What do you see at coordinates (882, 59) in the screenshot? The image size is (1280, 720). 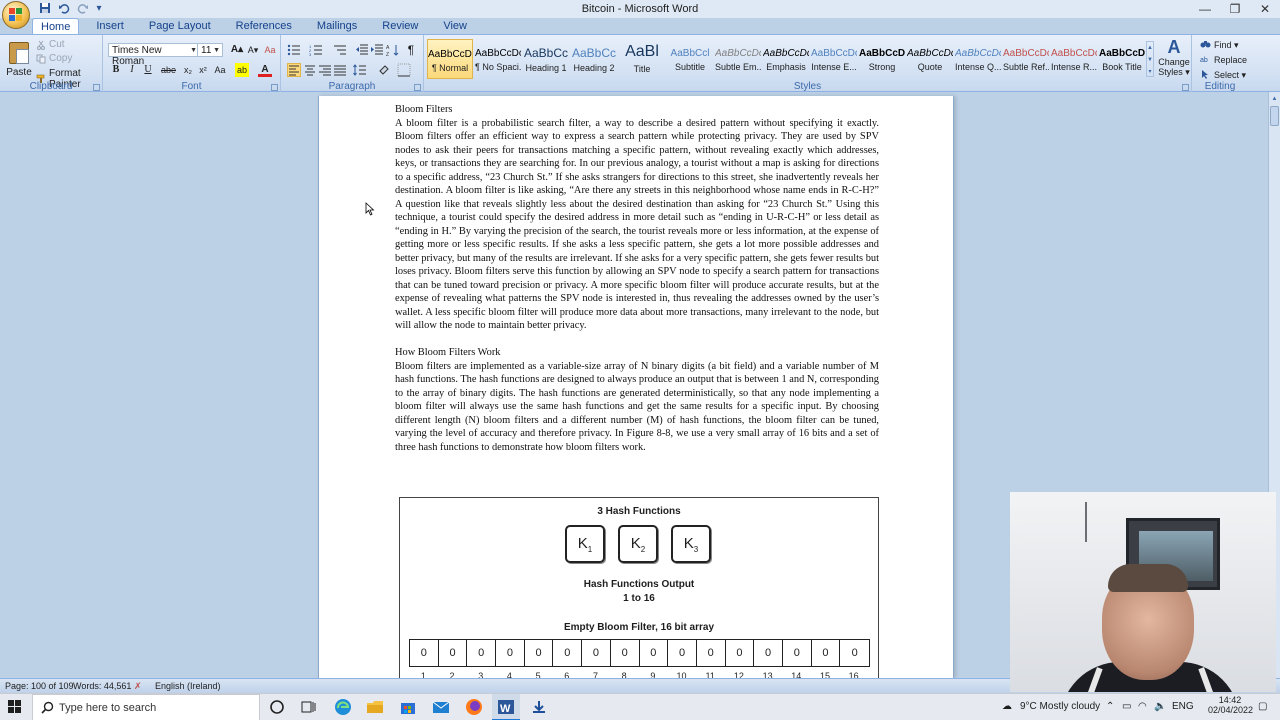 I see `style-9: AaBbCcDc Strong` at bounding box center [882, 59].